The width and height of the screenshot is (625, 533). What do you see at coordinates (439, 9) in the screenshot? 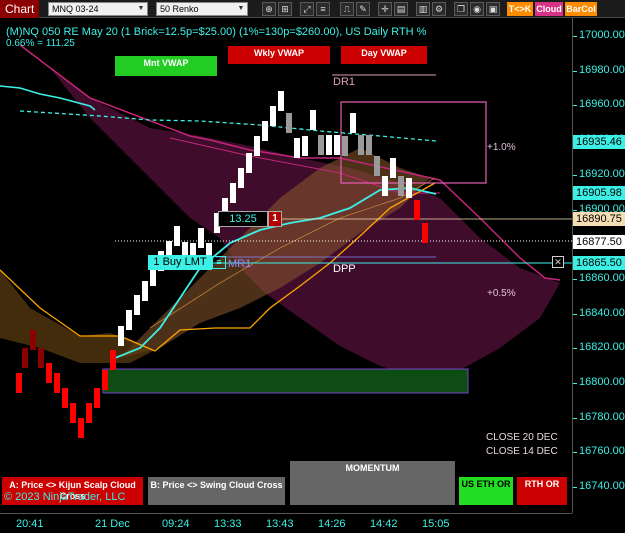
I see `properties-icon: ⚙` at bounding box center [439, 9].